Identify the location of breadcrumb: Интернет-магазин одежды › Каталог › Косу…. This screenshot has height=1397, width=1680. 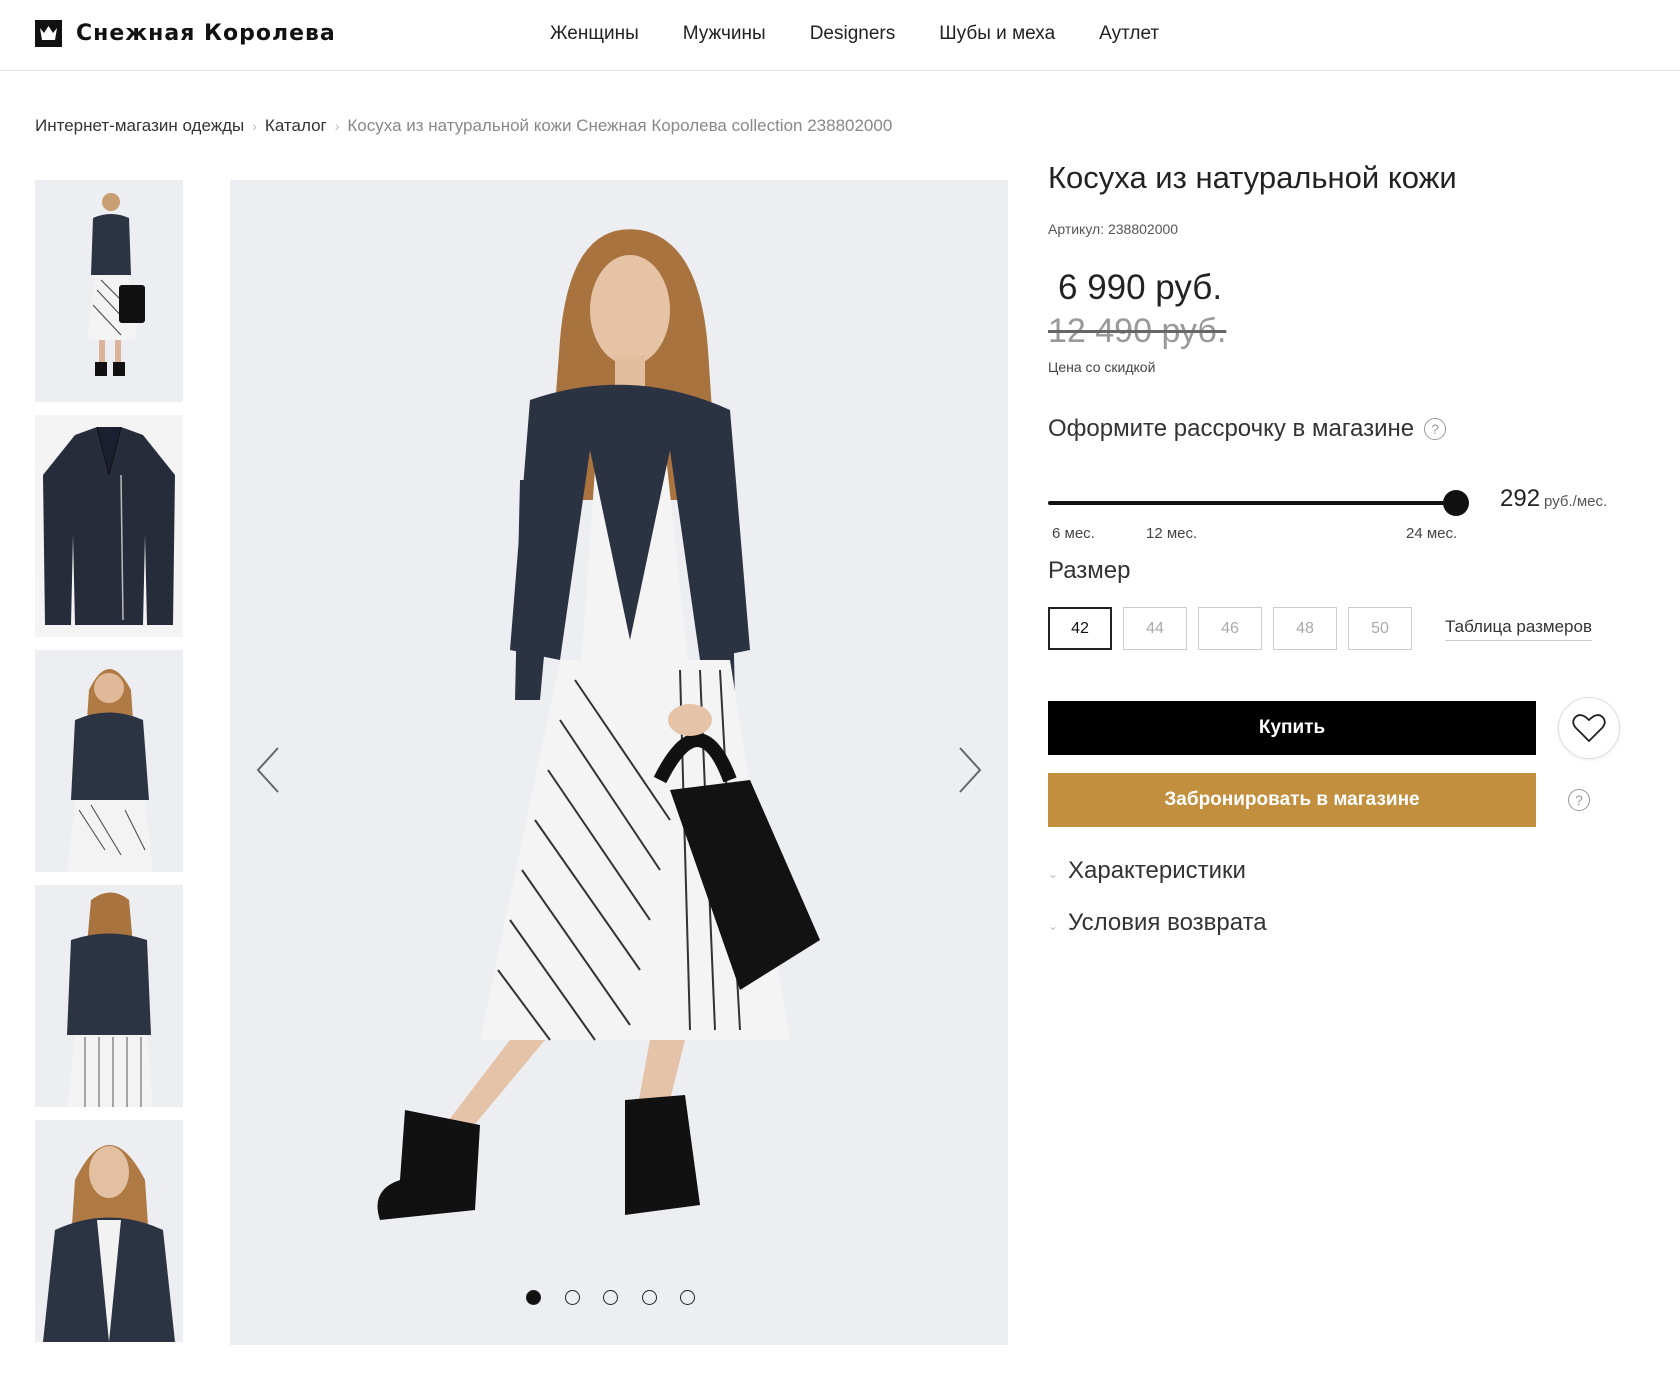
(463, 126).